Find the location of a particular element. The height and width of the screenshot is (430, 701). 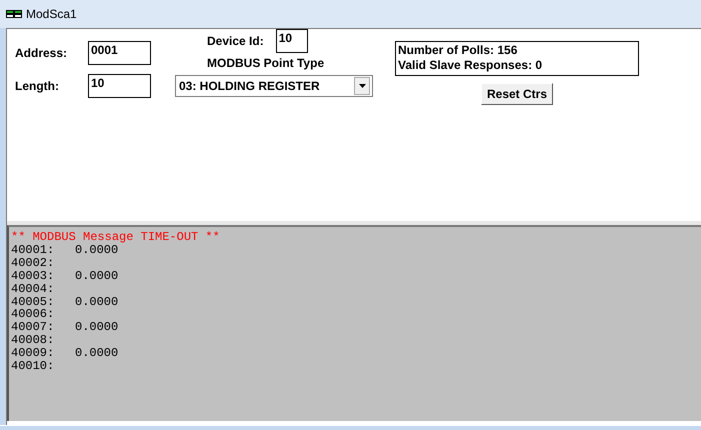

register-address: 40004: is located at coordinates (33, 289).